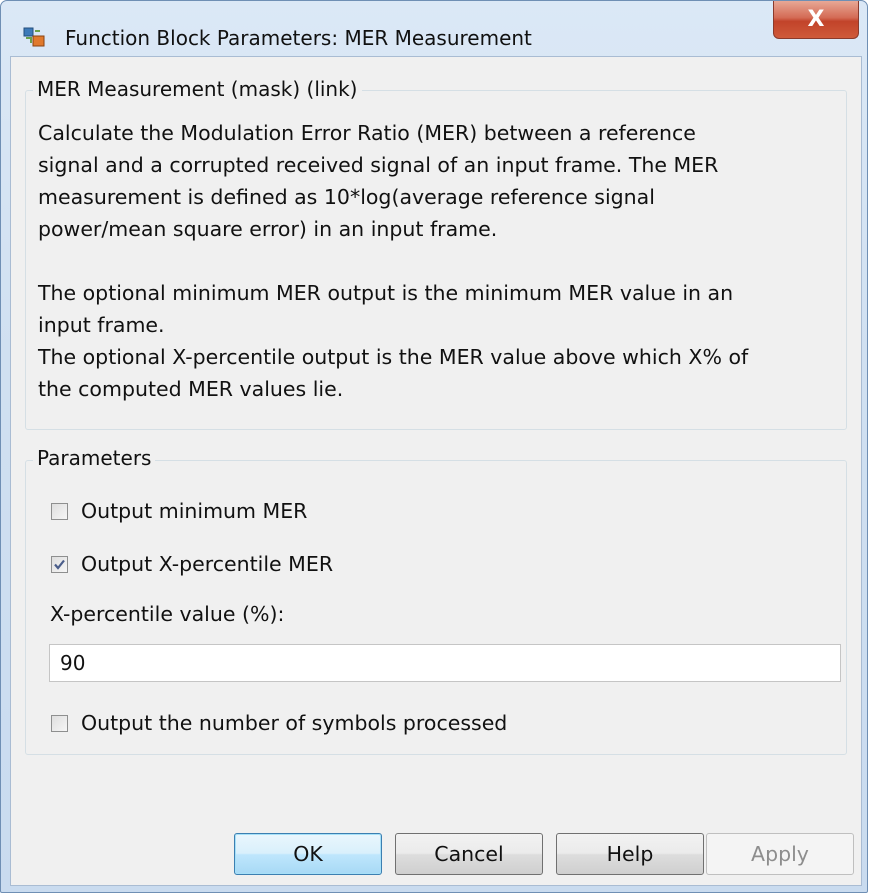 The width and height of the screenshot is (870, 895). I want to click on output-minimum-mer-checkbox-row: Output minimum MER, so click(179, 511).